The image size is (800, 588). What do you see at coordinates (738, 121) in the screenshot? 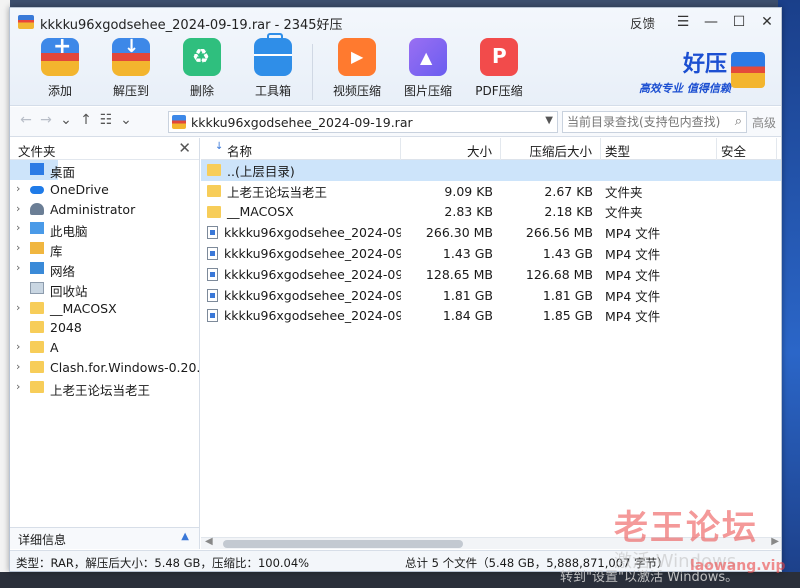
I see `search-icon: ⌕` at bounding box center [738, 121].